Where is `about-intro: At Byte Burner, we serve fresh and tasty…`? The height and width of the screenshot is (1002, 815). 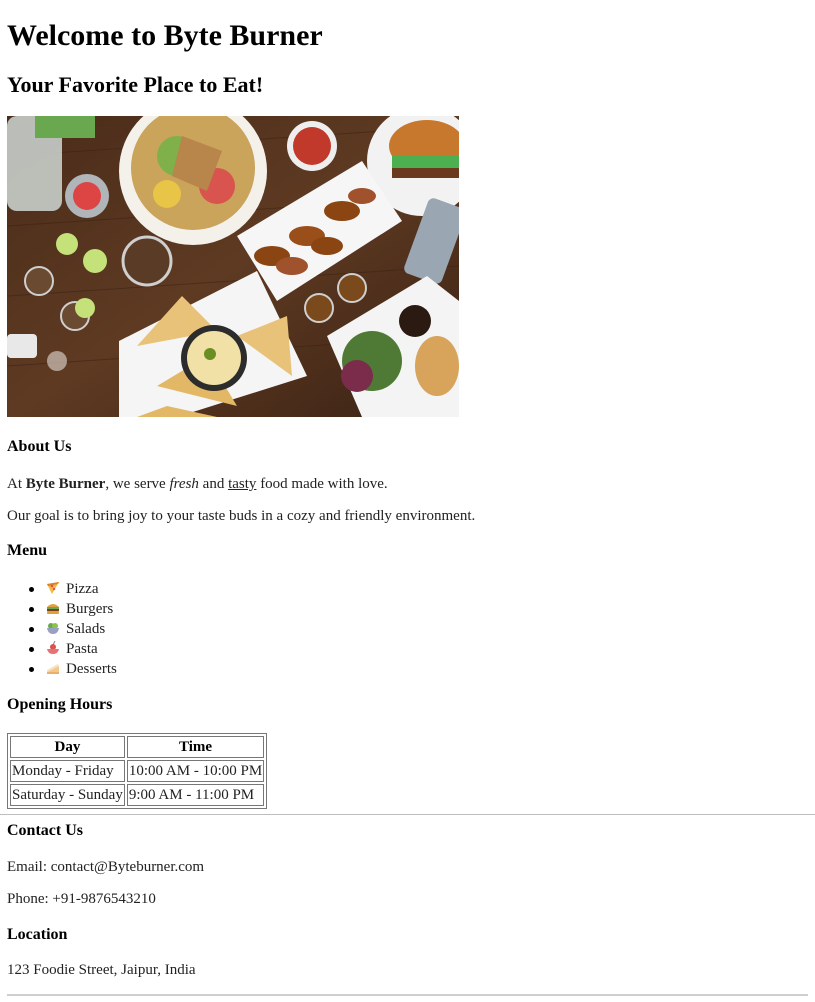 about-intro: At Byte Burner, we serve fresh and tasty… is located at coordinates (197, 484).